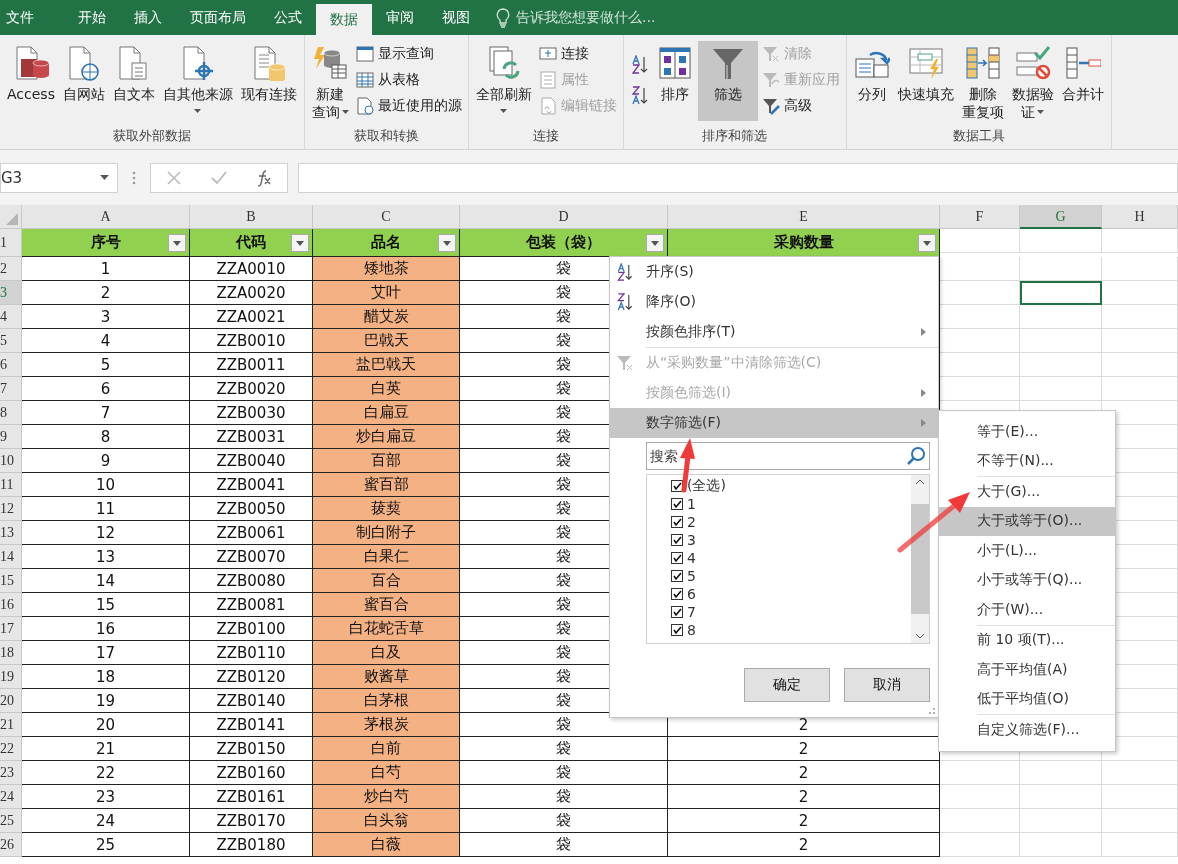 The image size is (1178, 864). Describe the element at coordinates (691, 630) in the screenshot. I see `checkbox-label: 8` at that location.